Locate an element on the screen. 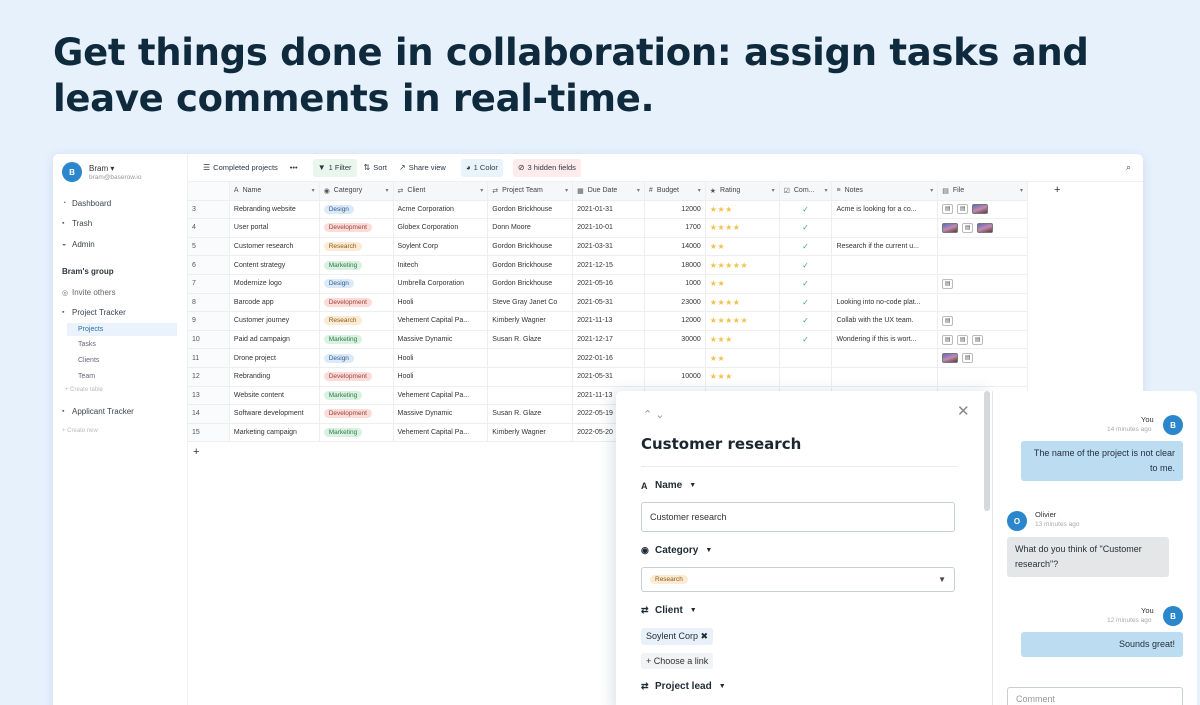 The width and height of the screenshot is (1200, 705). add-row-button: + is located at coordinates (196, 452).